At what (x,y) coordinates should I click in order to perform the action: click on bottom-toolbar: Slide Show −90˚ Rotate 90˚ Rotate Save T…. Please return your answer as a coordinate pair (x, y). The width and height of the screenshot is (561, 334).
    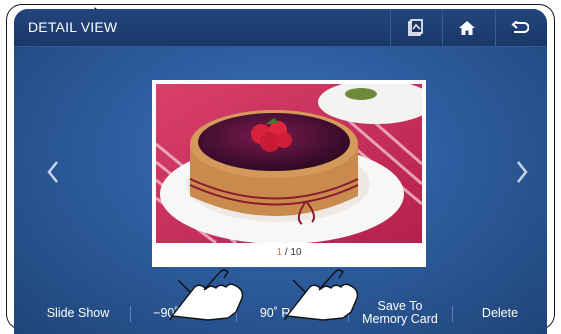
    Looking at the image, I should click on (280, 313).